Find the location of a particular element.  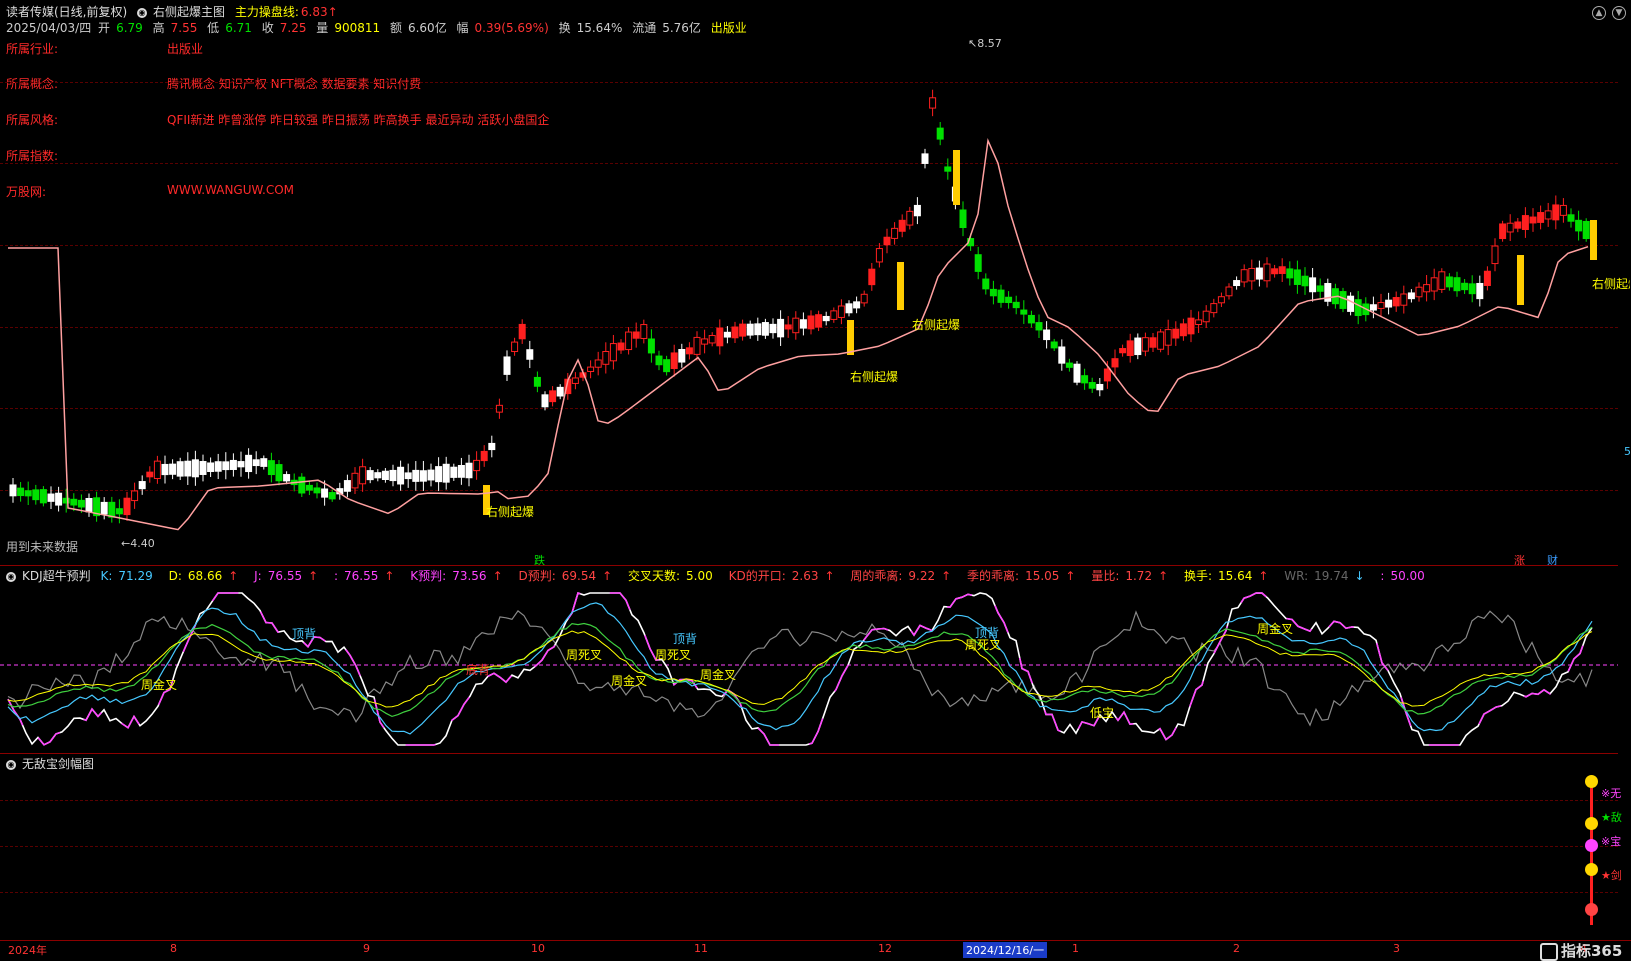

week-dev-value: 9.22 is located at coordinates (922, 576).